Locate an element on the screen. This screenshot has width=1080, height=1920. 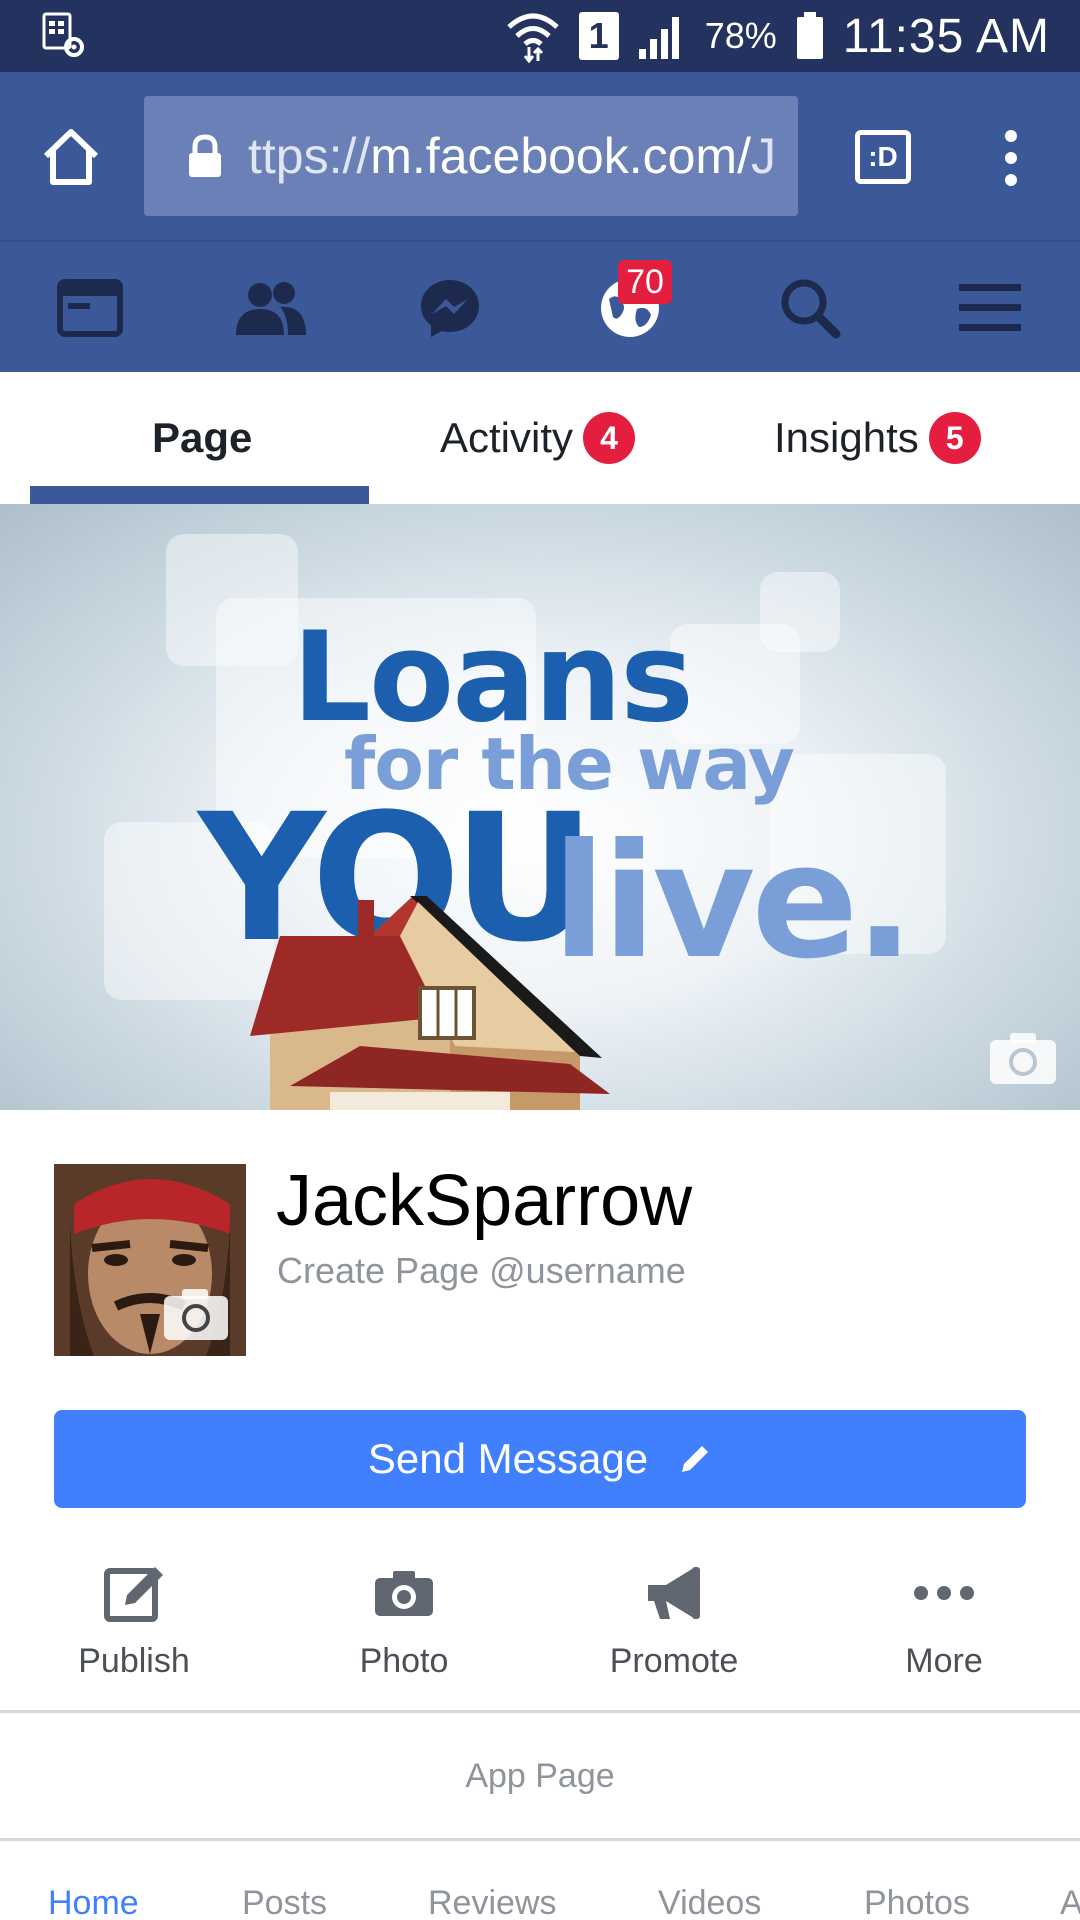
more-dots-icon is located at coordinates (944, 1593).